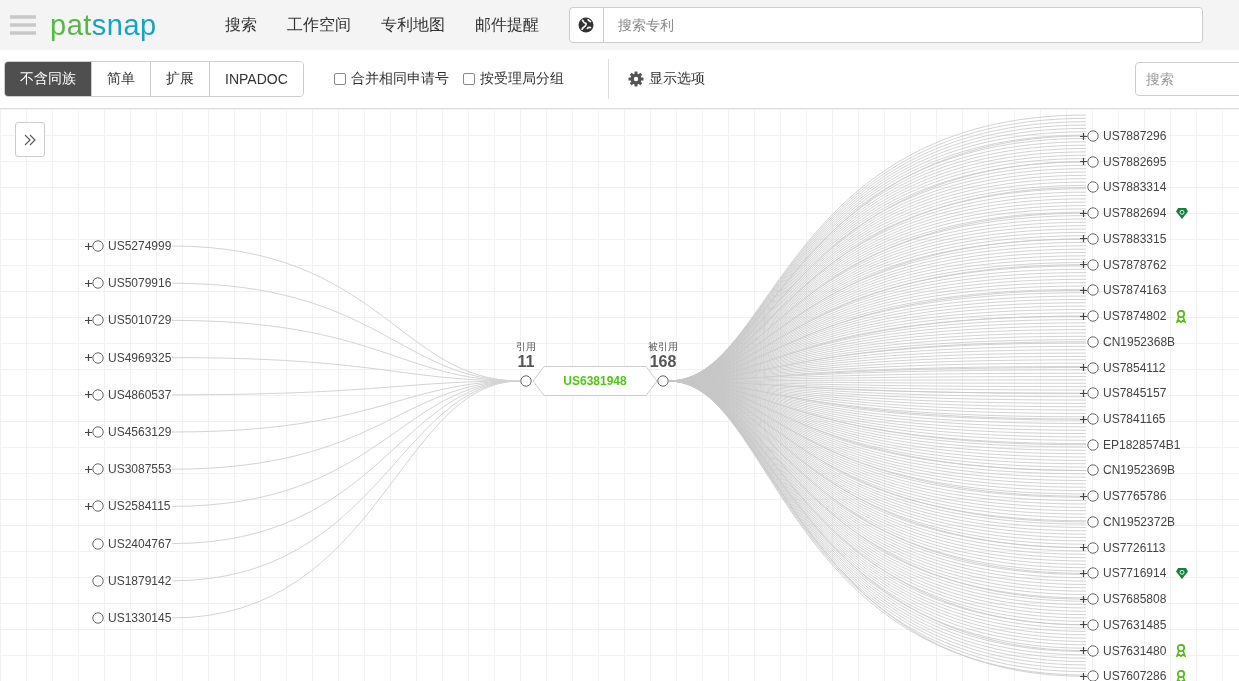  I want to click on patent-number: CN1952372B, so click(1139, 521).